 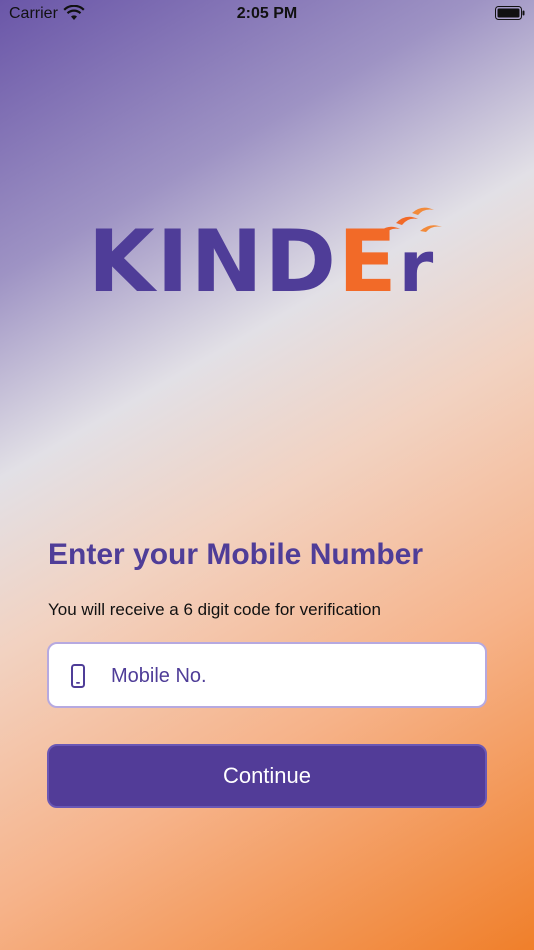 I want to click on mobile-number-input, so click(x=291, y=676).